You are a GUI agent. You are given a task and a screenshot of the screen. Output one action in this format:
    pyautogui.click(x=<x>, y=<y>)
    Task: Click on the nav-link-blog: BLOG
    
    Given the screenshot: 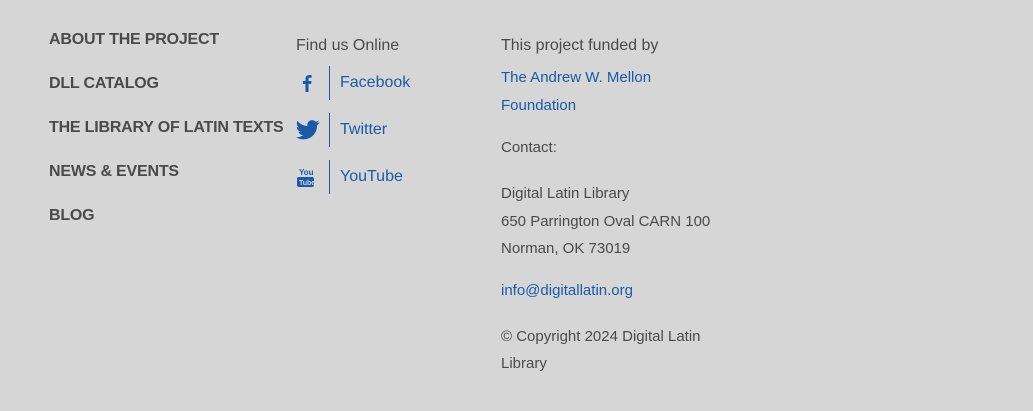 What is the action you would take?
    pyautogui.click(x=166, y=226)
    